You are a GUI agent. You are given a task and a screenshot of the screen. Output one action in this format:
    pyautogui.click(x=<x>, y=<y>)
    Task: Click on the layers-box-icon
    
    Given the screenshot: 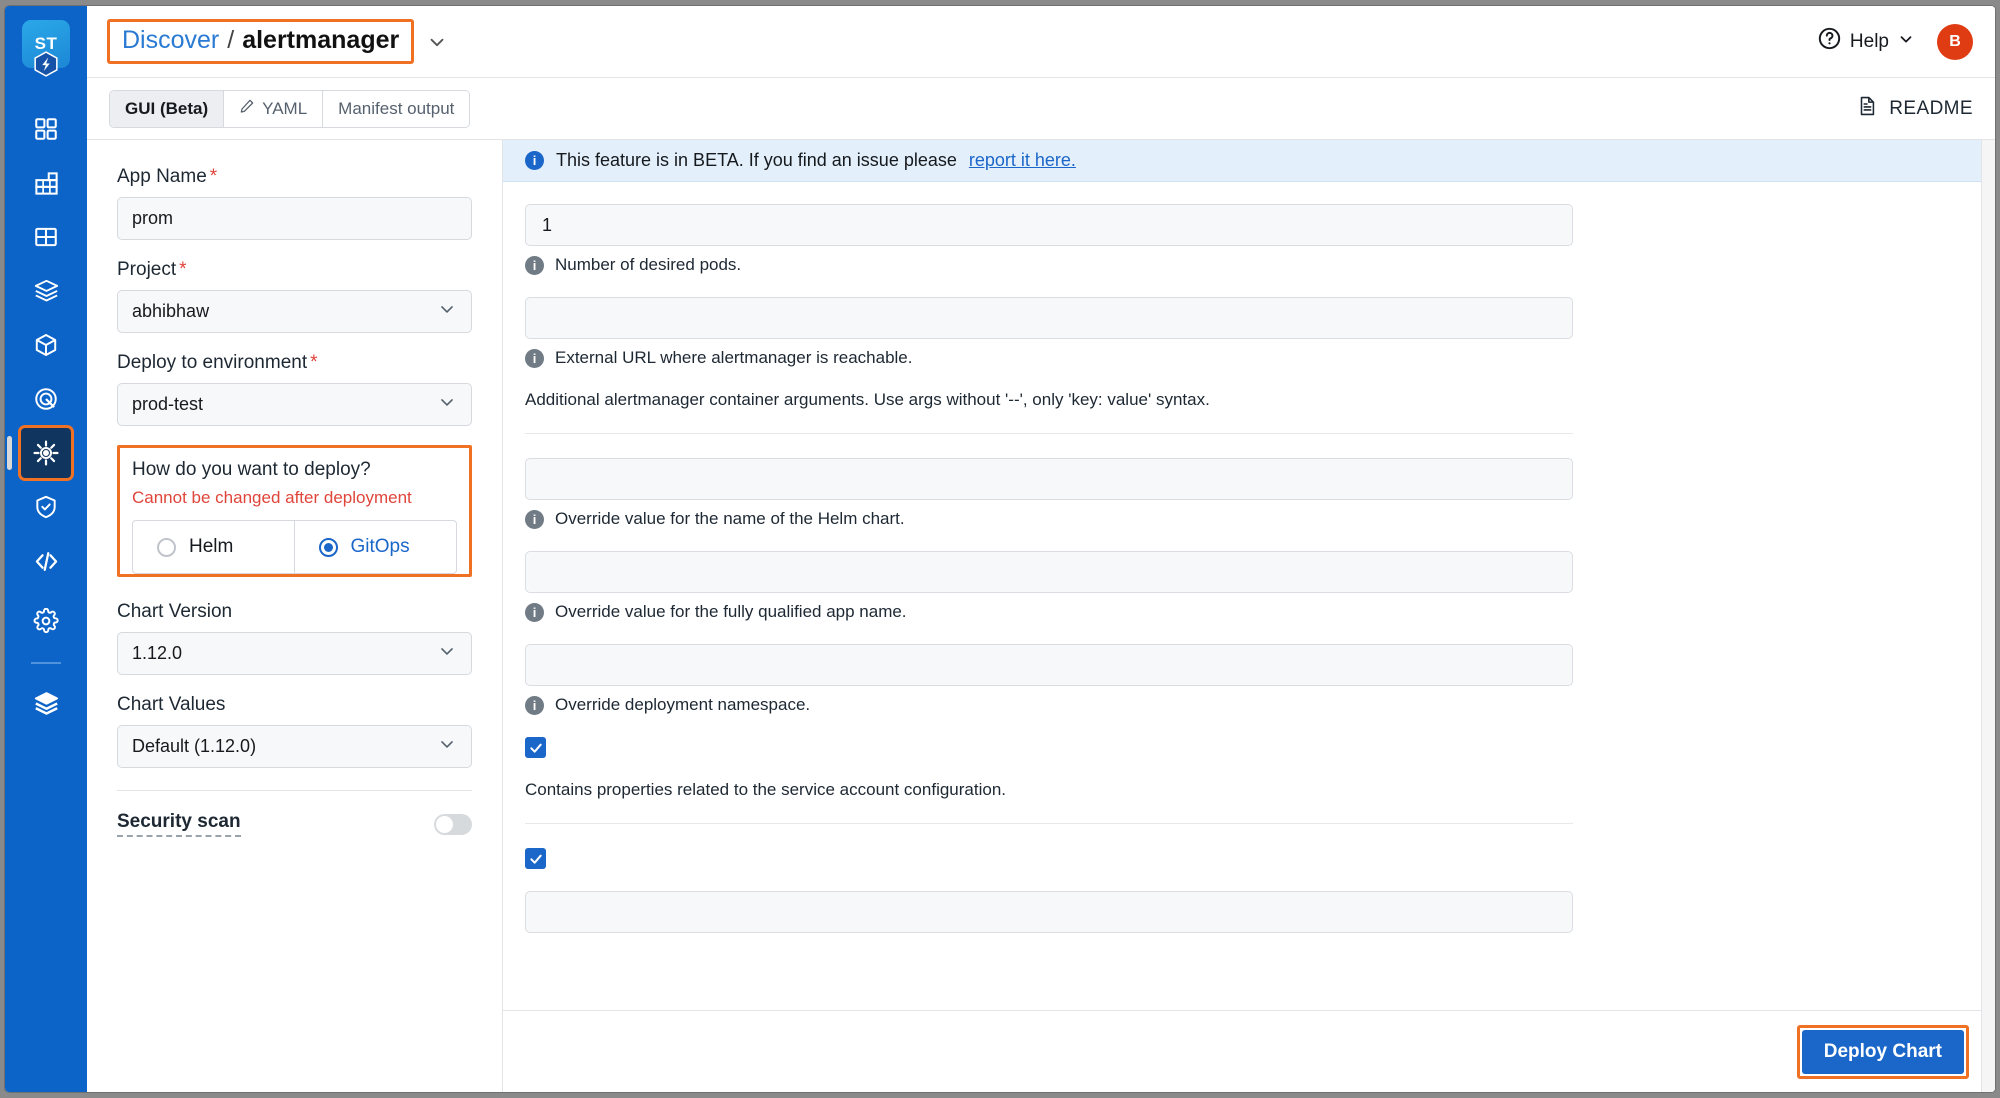 What is the action you would take?
    pyautogui.click(x=46, y=291)
    